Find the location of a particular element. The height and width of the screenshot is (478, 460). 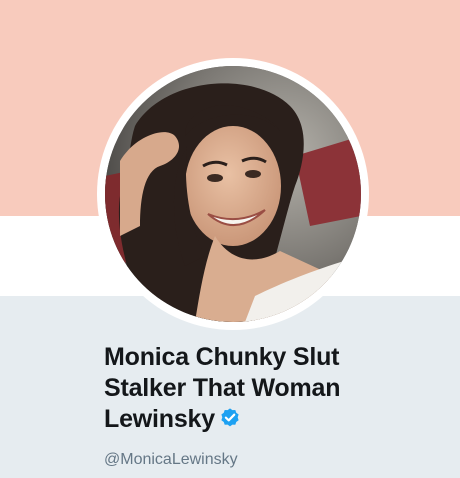

profile-name-line-2: Stalker That Woman is located at coordinates (222, 388).